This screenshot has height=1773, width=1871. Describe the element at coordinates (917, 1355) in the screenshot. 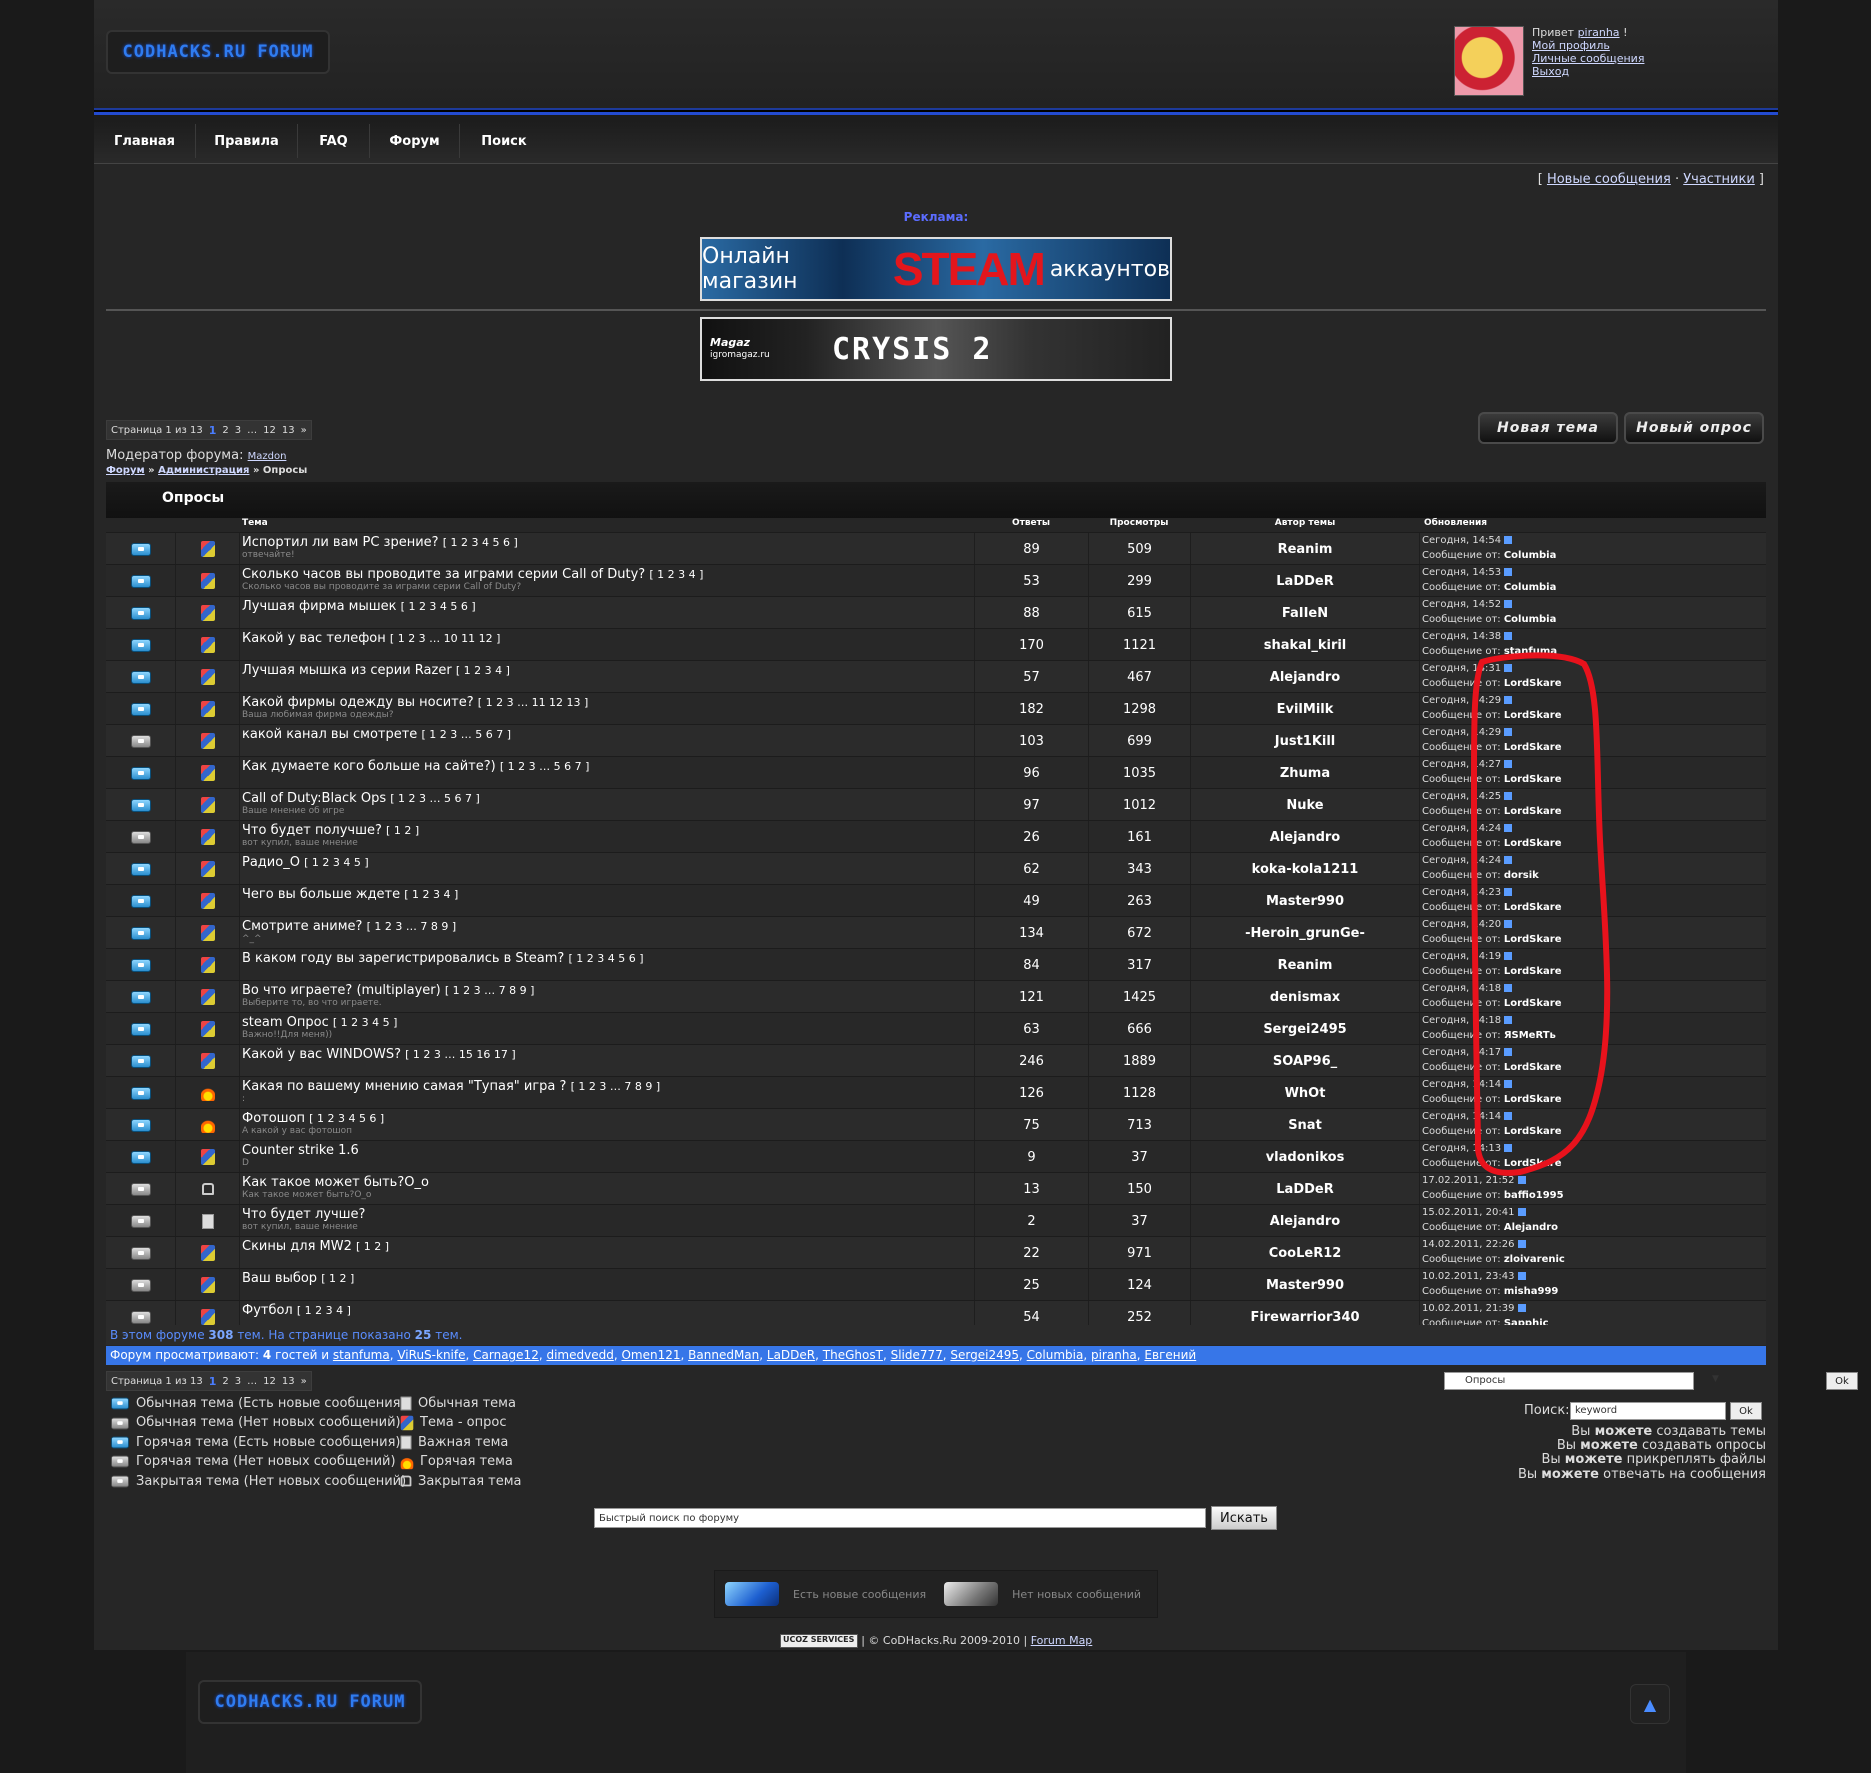

I see `online-user-link: Slide777` at that location.